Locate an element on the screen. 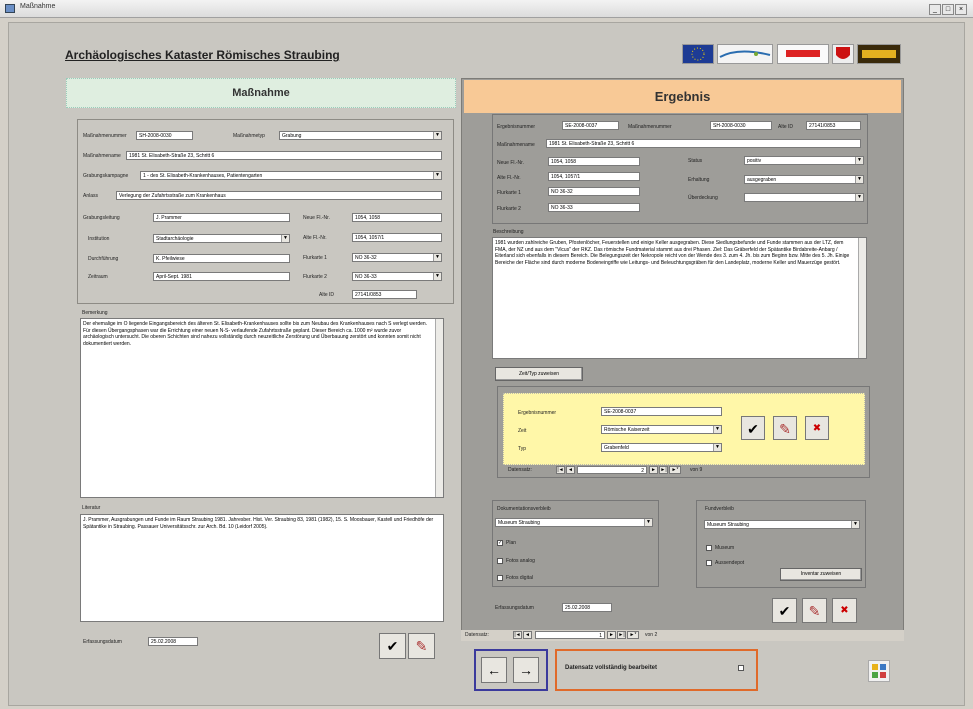  erhaltung-label: Erhaltung is located at coordinates (699, 180).